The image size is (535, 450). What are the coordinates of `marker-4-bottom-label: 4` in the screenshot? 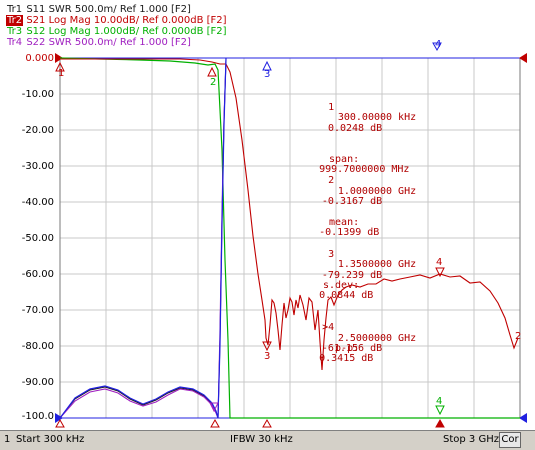 It's located at (439, 401).